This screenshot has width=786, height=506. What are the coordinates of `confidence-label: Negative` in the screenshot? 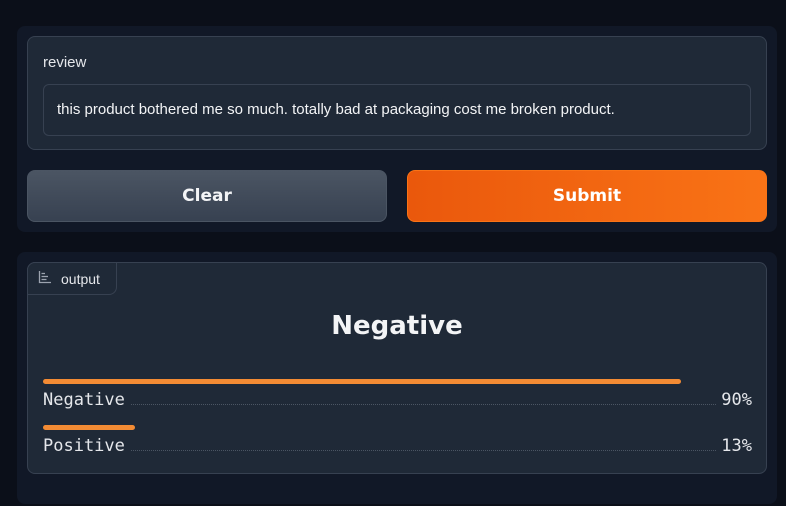 It's located at (87, 400).